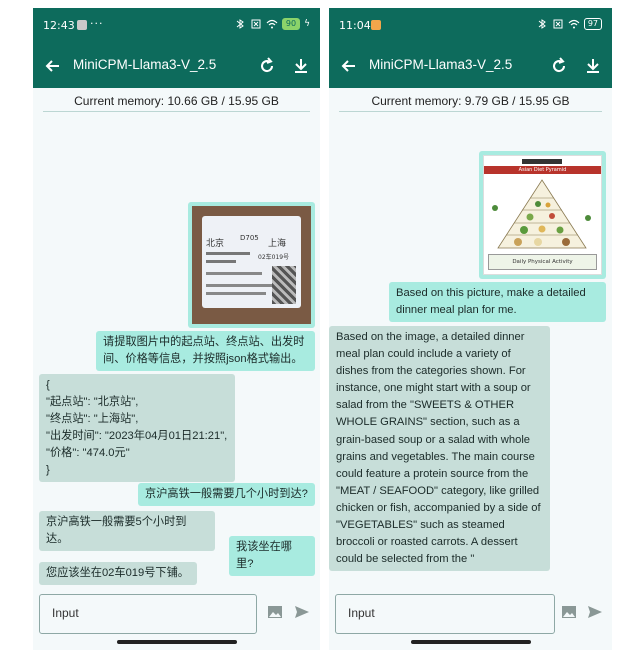 This screenshot has width=634, height=658. I want to click on battery-icon: 90, so click(291, 24).